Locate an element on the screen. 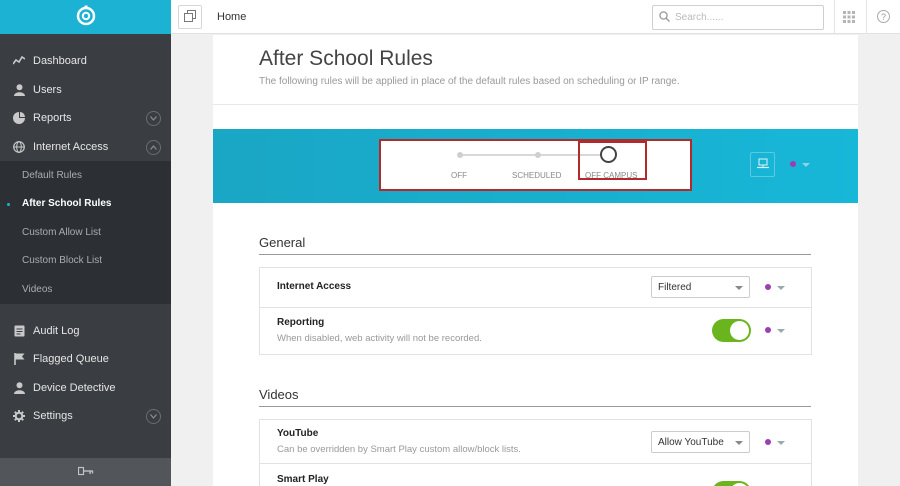 The height and width of the screenshot is (486, 900). sidebar-item-label: Settings is located at coordinates (53, 416).